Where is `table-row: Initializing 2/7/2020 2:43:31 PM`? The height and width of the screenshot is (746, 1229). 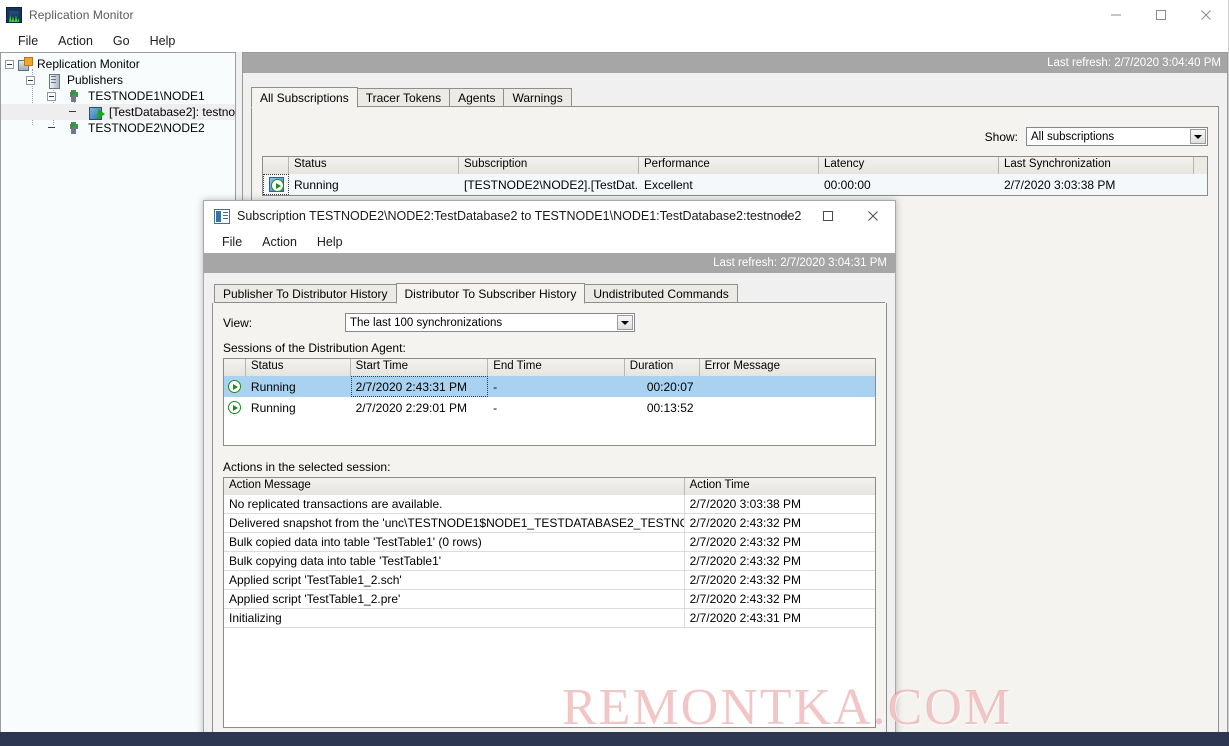 table-row: Initializing 2/7/2020 2:43:31 PM is located at coordinates (549, 618).